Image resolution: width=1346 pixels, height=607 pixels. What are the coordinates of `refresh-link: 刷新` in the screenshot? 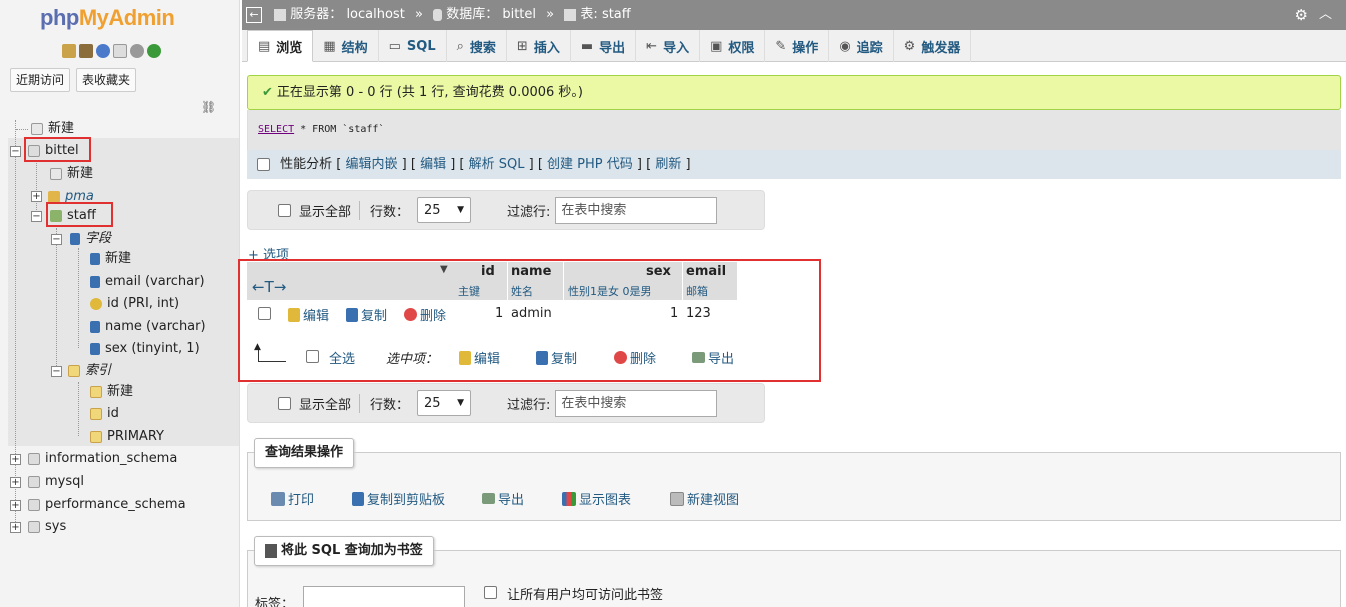 It's located at (668, 164).